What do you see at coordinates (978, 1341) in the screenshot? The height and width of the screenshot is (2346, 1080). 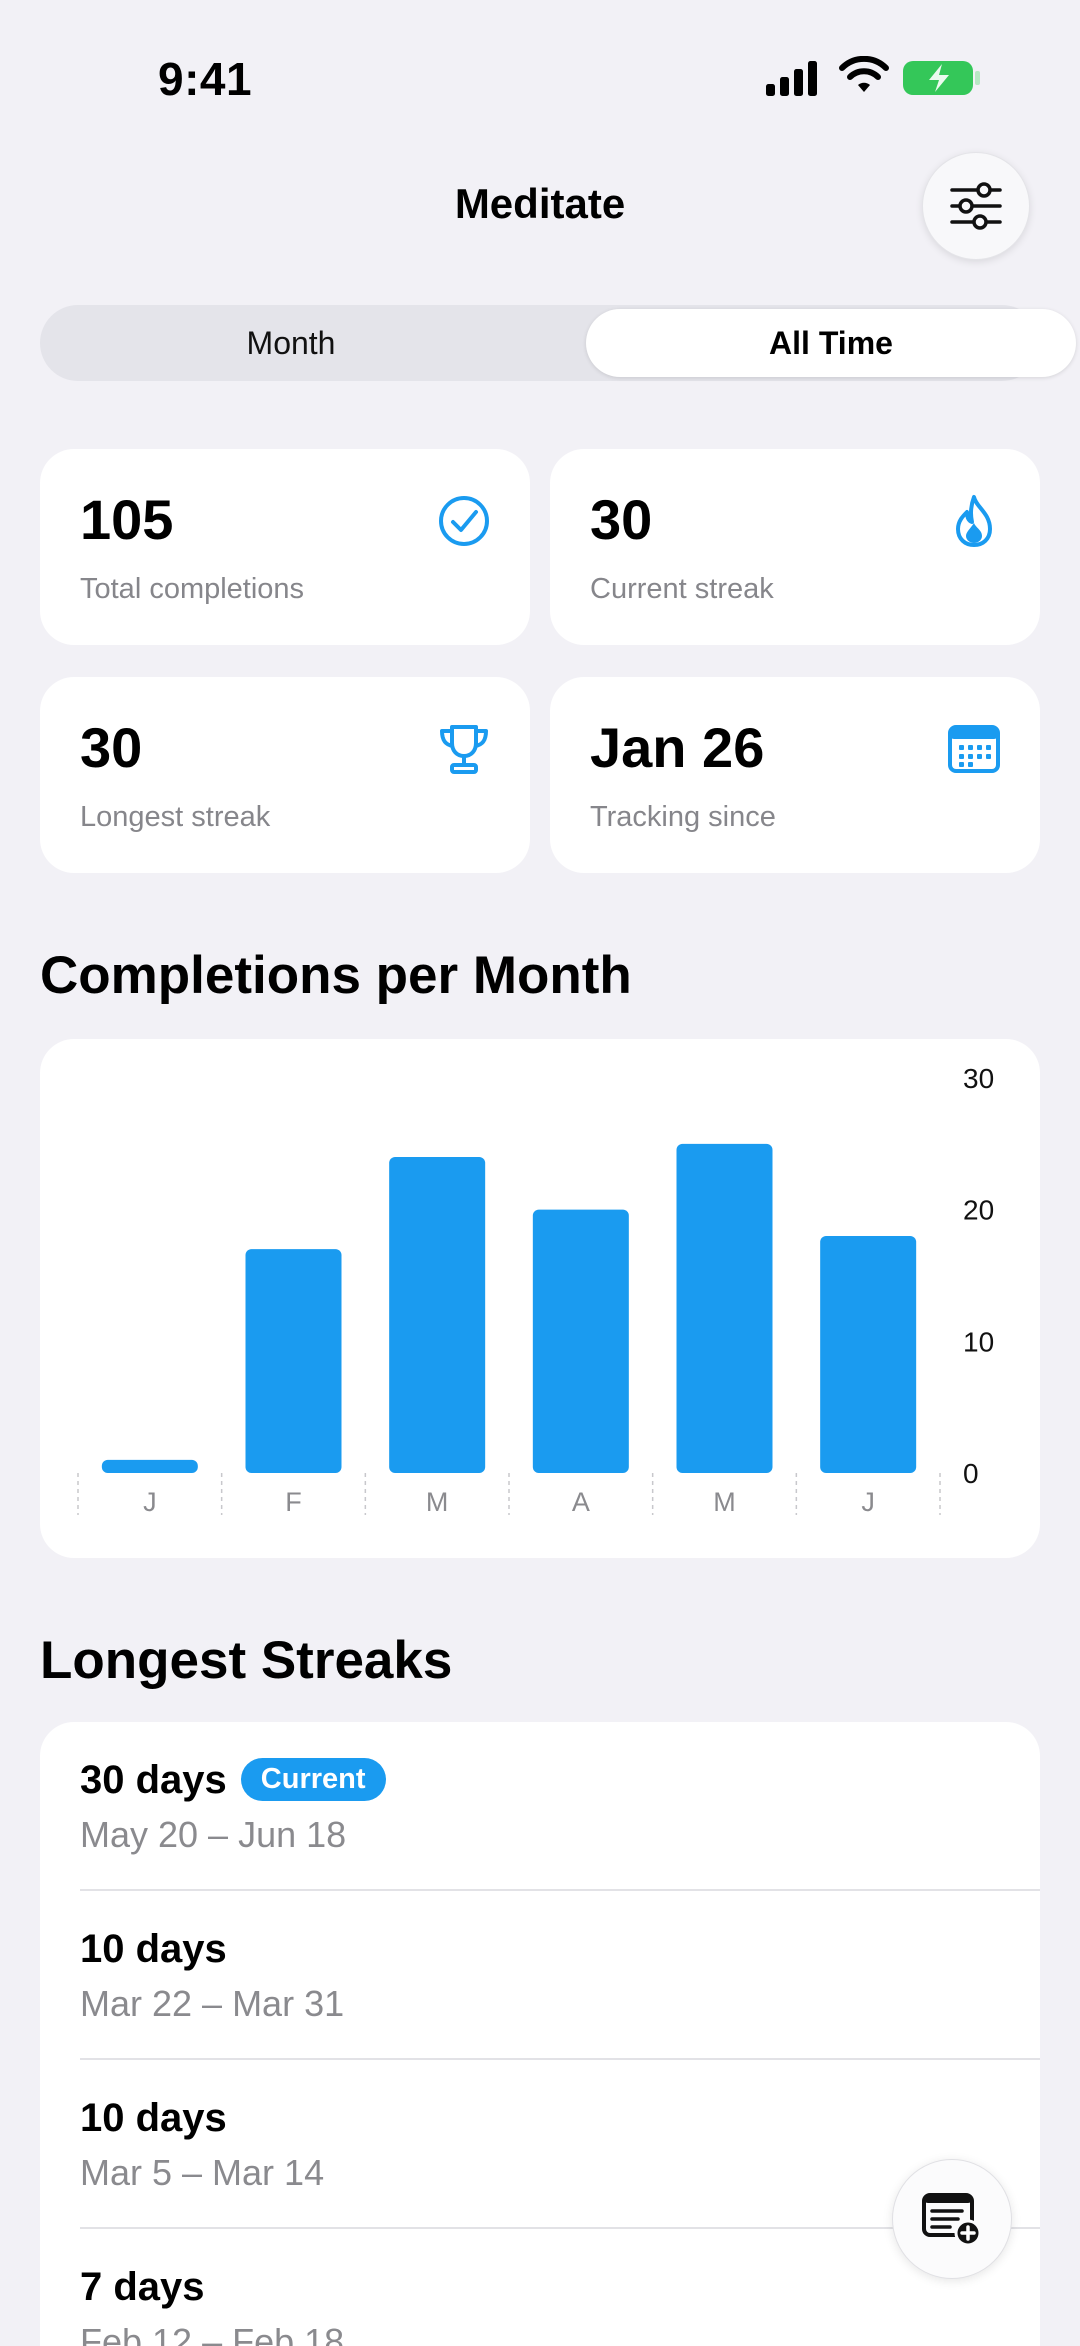 I see `y-tick-label: 10` at bounding box center [978, 1341].